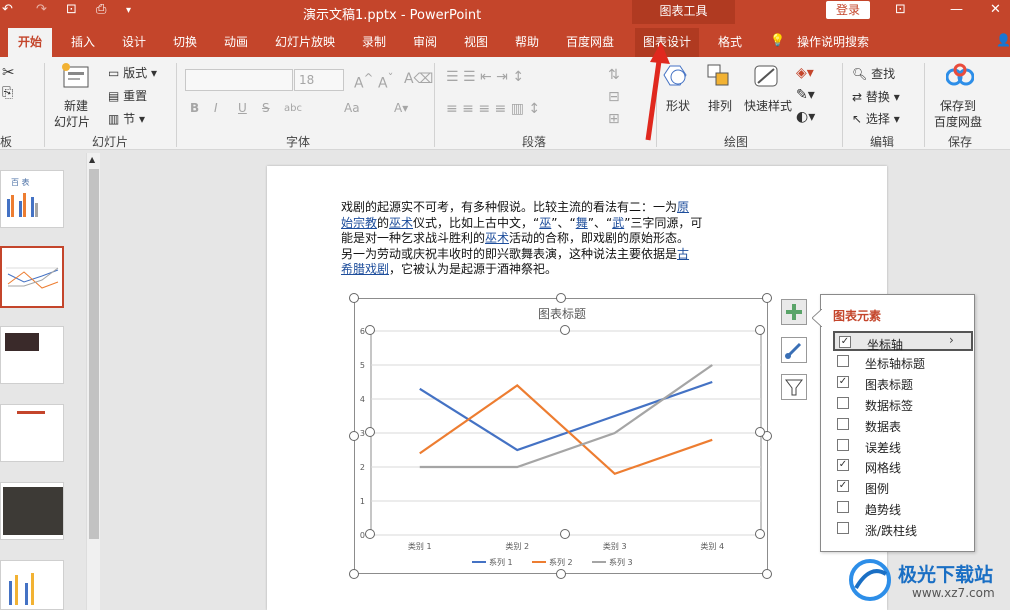 This screenshot has width=1010, height=610. I want to click on layout-button: ▭ 版式 ▾, so click(132, 72).